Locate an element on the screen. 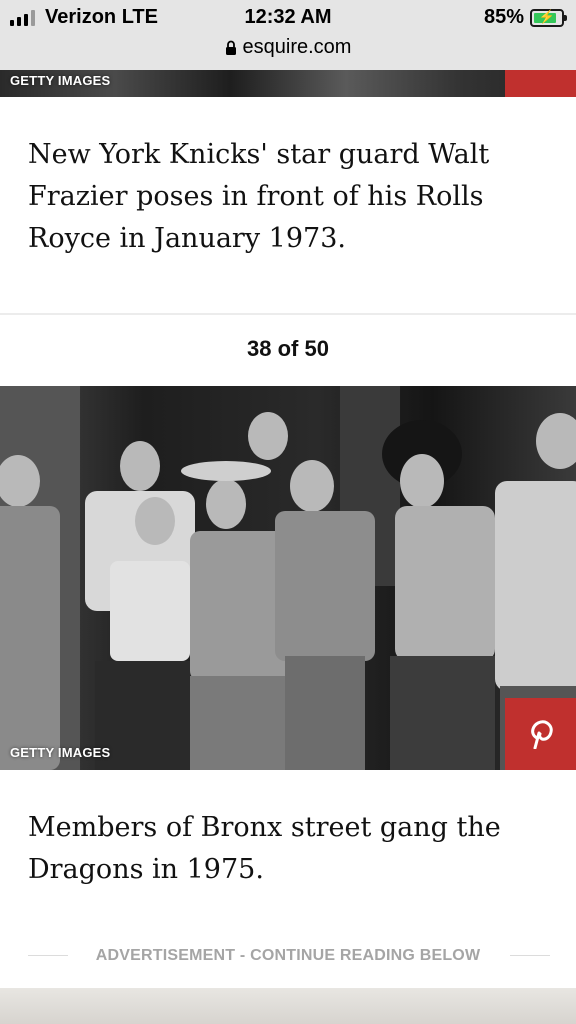 The height and width of the screenshot is (1024, 576). ad-separator-right is located at coordinates (530, 955).